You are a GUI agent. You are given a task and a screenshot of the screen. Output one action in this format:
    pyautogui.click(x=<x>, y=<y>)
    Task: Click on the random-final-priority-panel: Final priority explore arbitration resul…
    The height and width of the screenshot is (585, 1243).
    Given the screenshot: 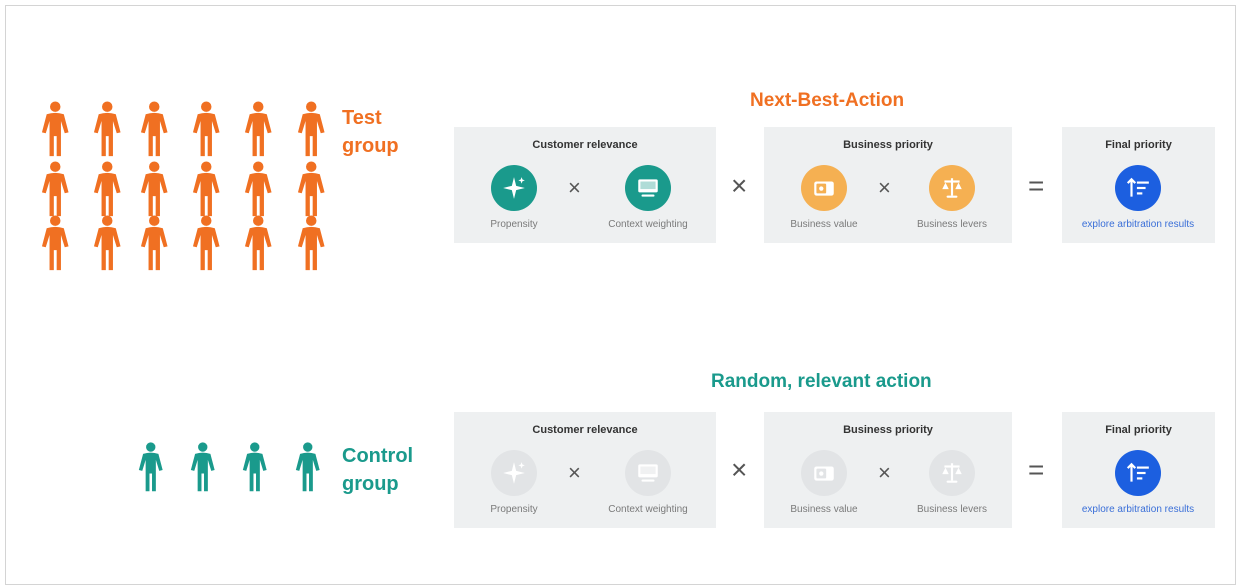 What is the action you would take?
    pyautogui.click(x=1138, y=470)
    